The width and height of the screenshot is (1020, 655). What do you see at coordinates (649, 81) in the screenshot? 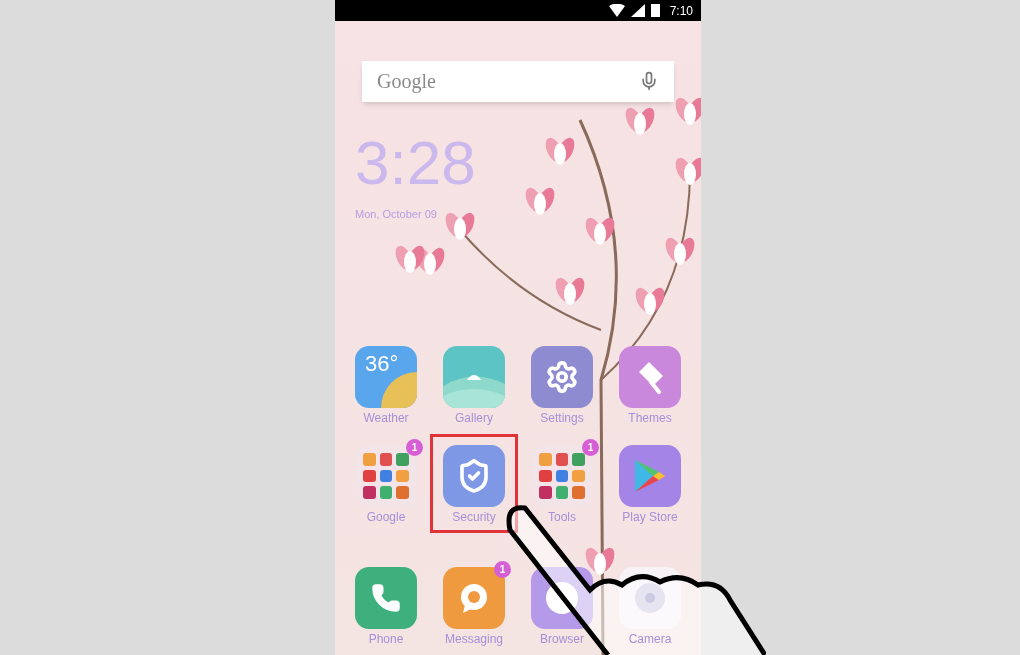
I see `microphone-icon` at bounding box center [649, 81].